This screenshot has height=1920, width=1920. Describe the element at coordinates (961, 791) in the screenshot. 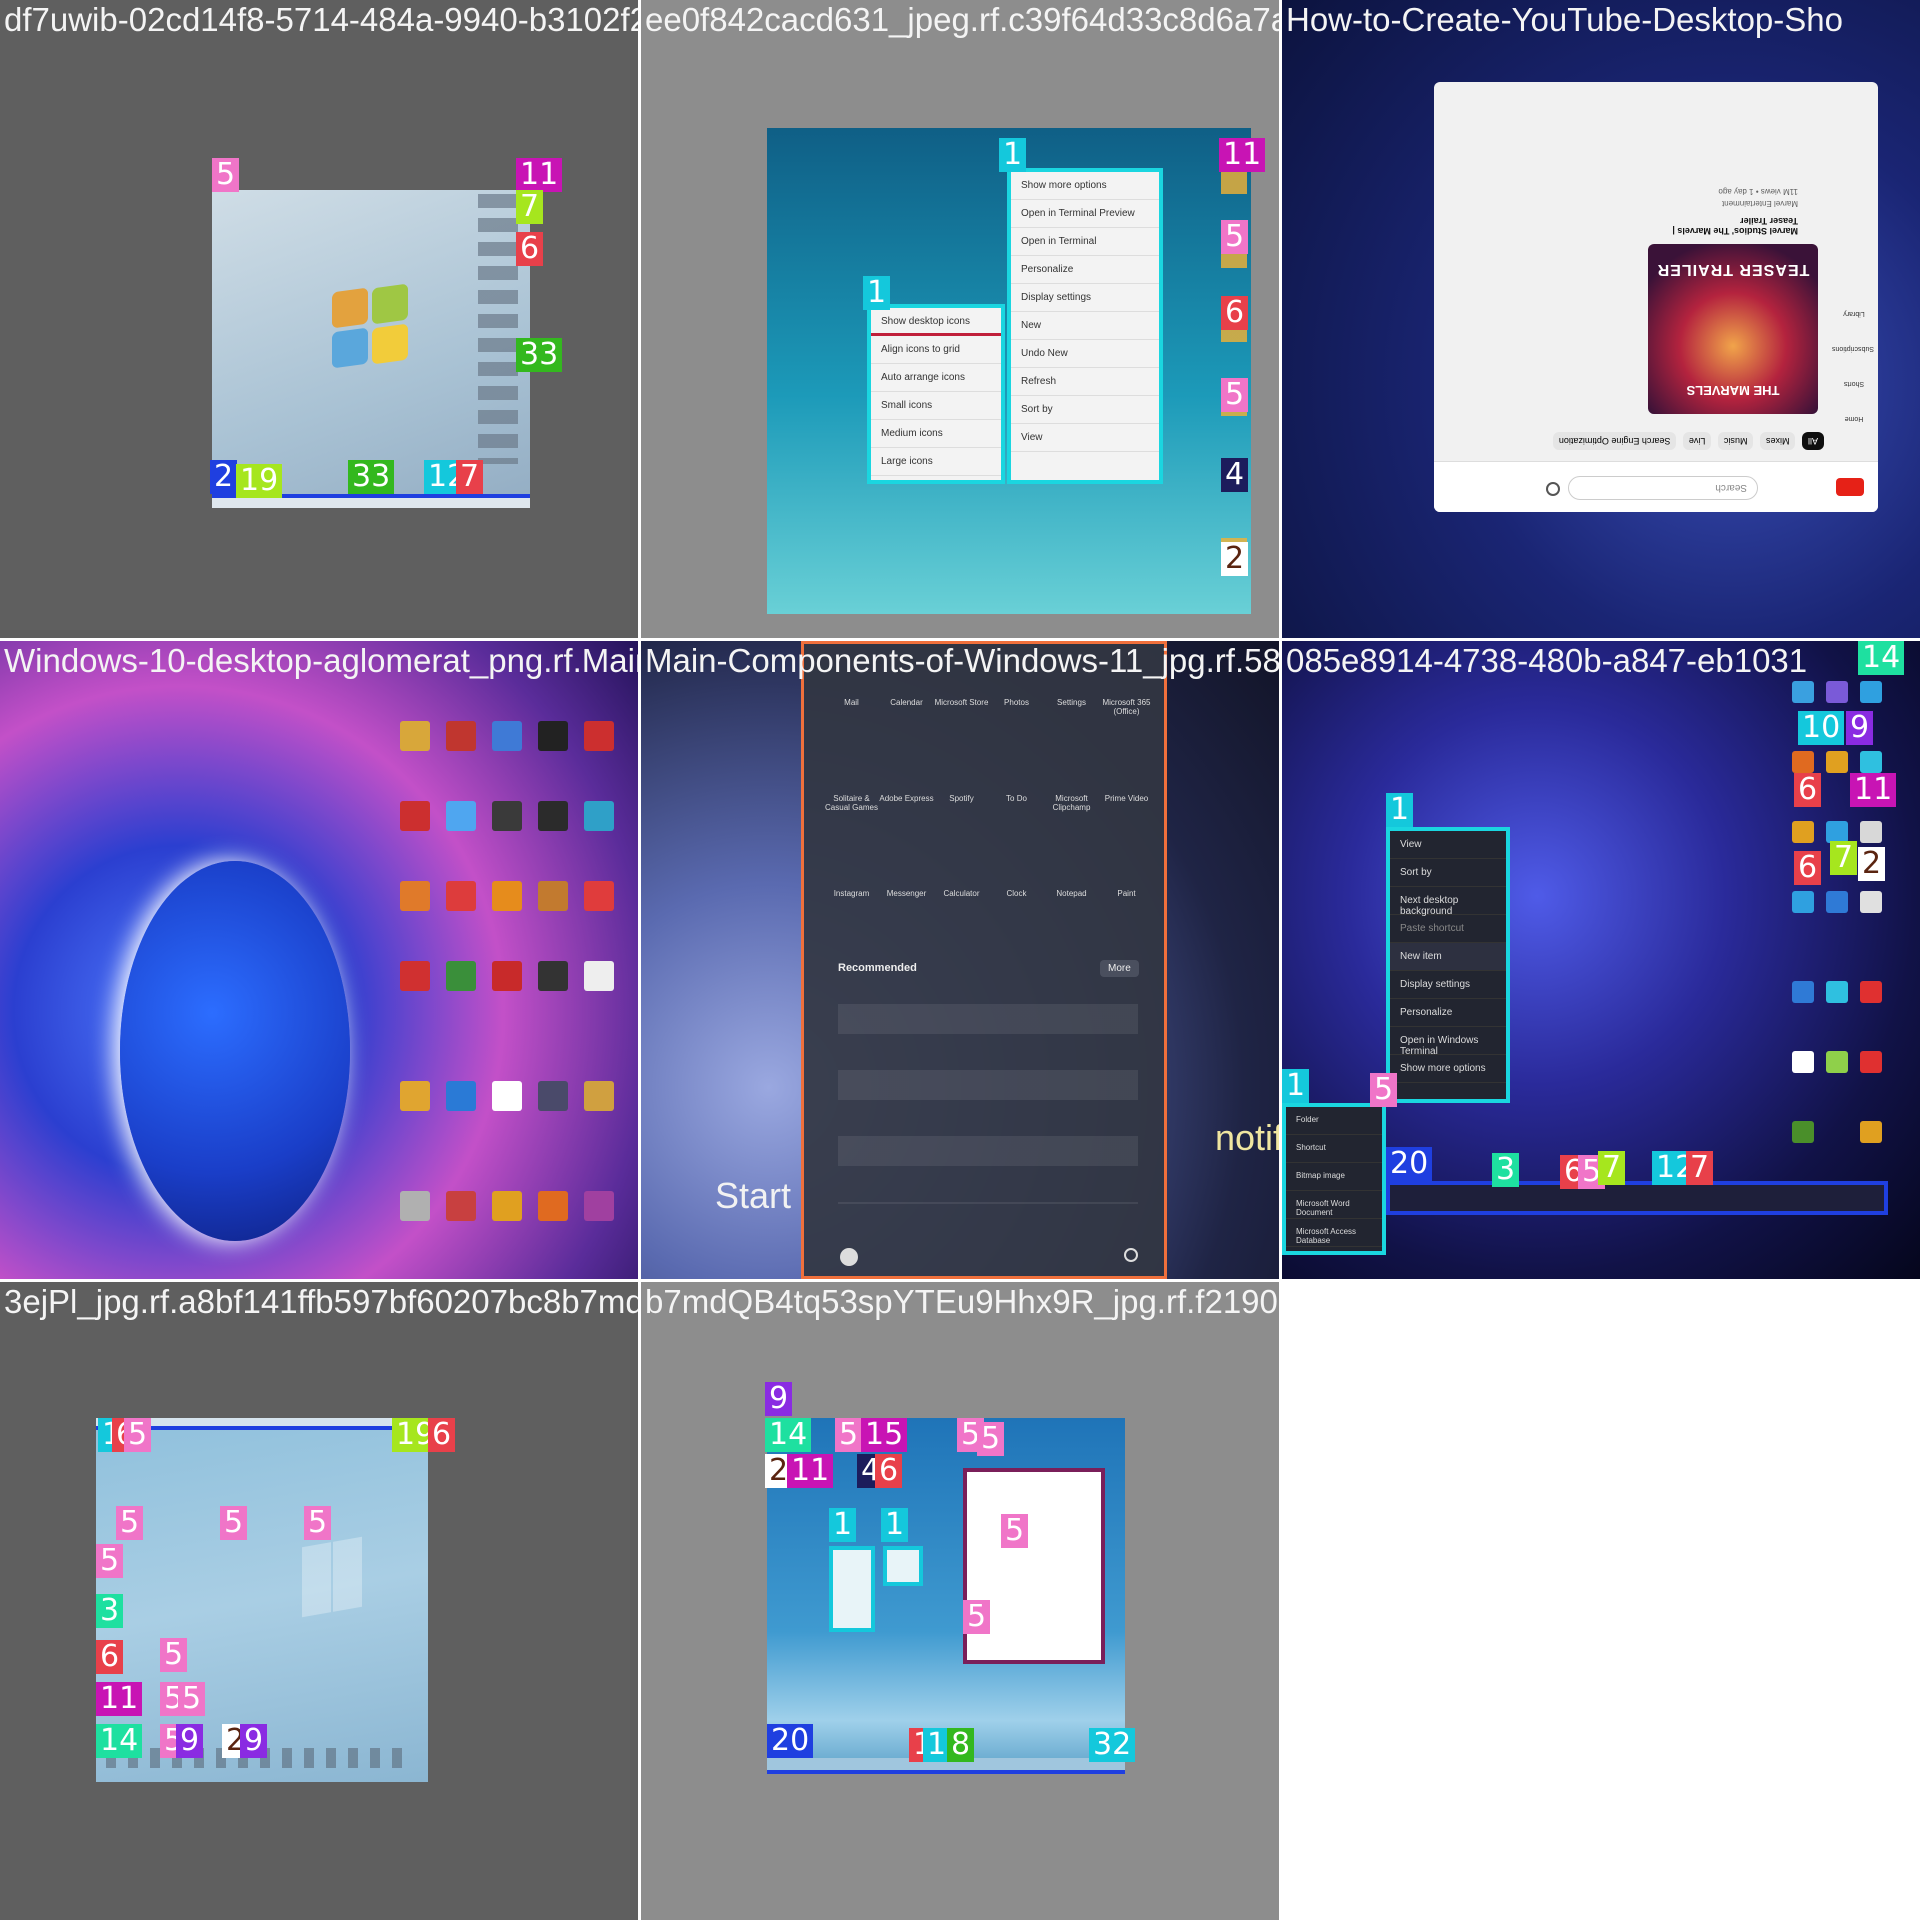

I see `pinned-app: Spotify` at that location.